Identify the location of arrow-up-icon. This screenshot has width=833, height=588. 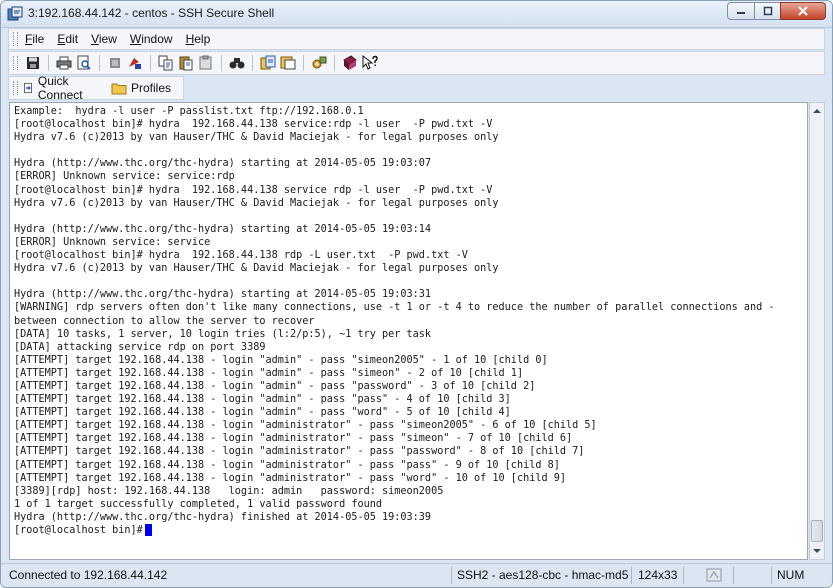
(817, 111).